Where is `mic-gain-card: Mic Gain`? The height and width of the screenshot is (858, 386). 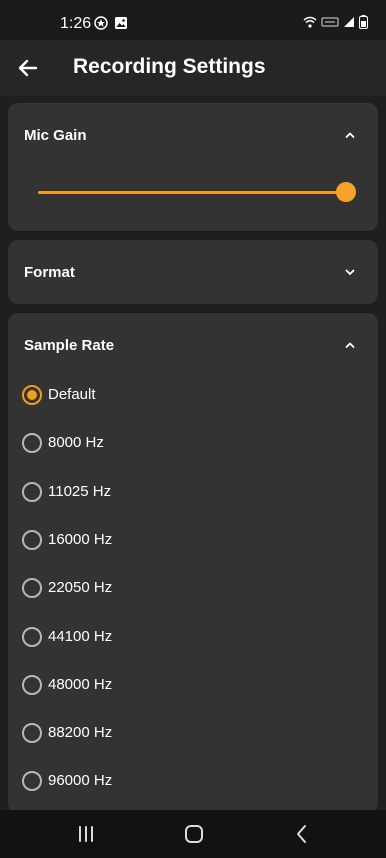 mic-gain-card: Mic Gain is located at coordinates (193, 167).